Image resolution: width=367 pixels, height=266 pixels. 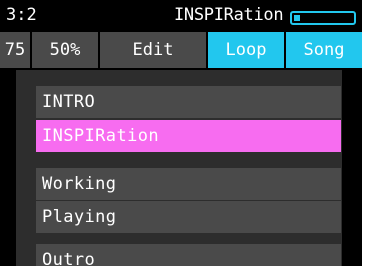 What do you see at coordinates (229, 15) in the screenshot?
I see `current-track-name: INSPIRation` at bounding box center [229, 15].